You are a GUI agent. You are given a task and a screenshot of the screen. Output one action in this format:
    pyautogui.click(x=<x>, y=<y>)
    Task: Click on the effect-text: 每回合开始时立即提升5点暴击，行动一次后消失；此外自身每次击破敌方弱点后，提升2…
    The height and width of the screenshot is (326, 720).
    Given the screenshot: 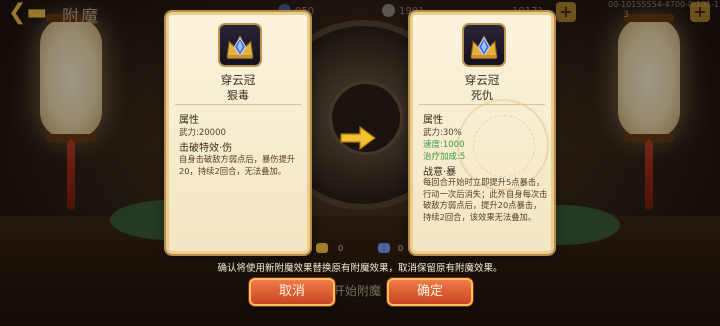 What is the action you would take?
    pyautogui.click(x=485, y=199)
    